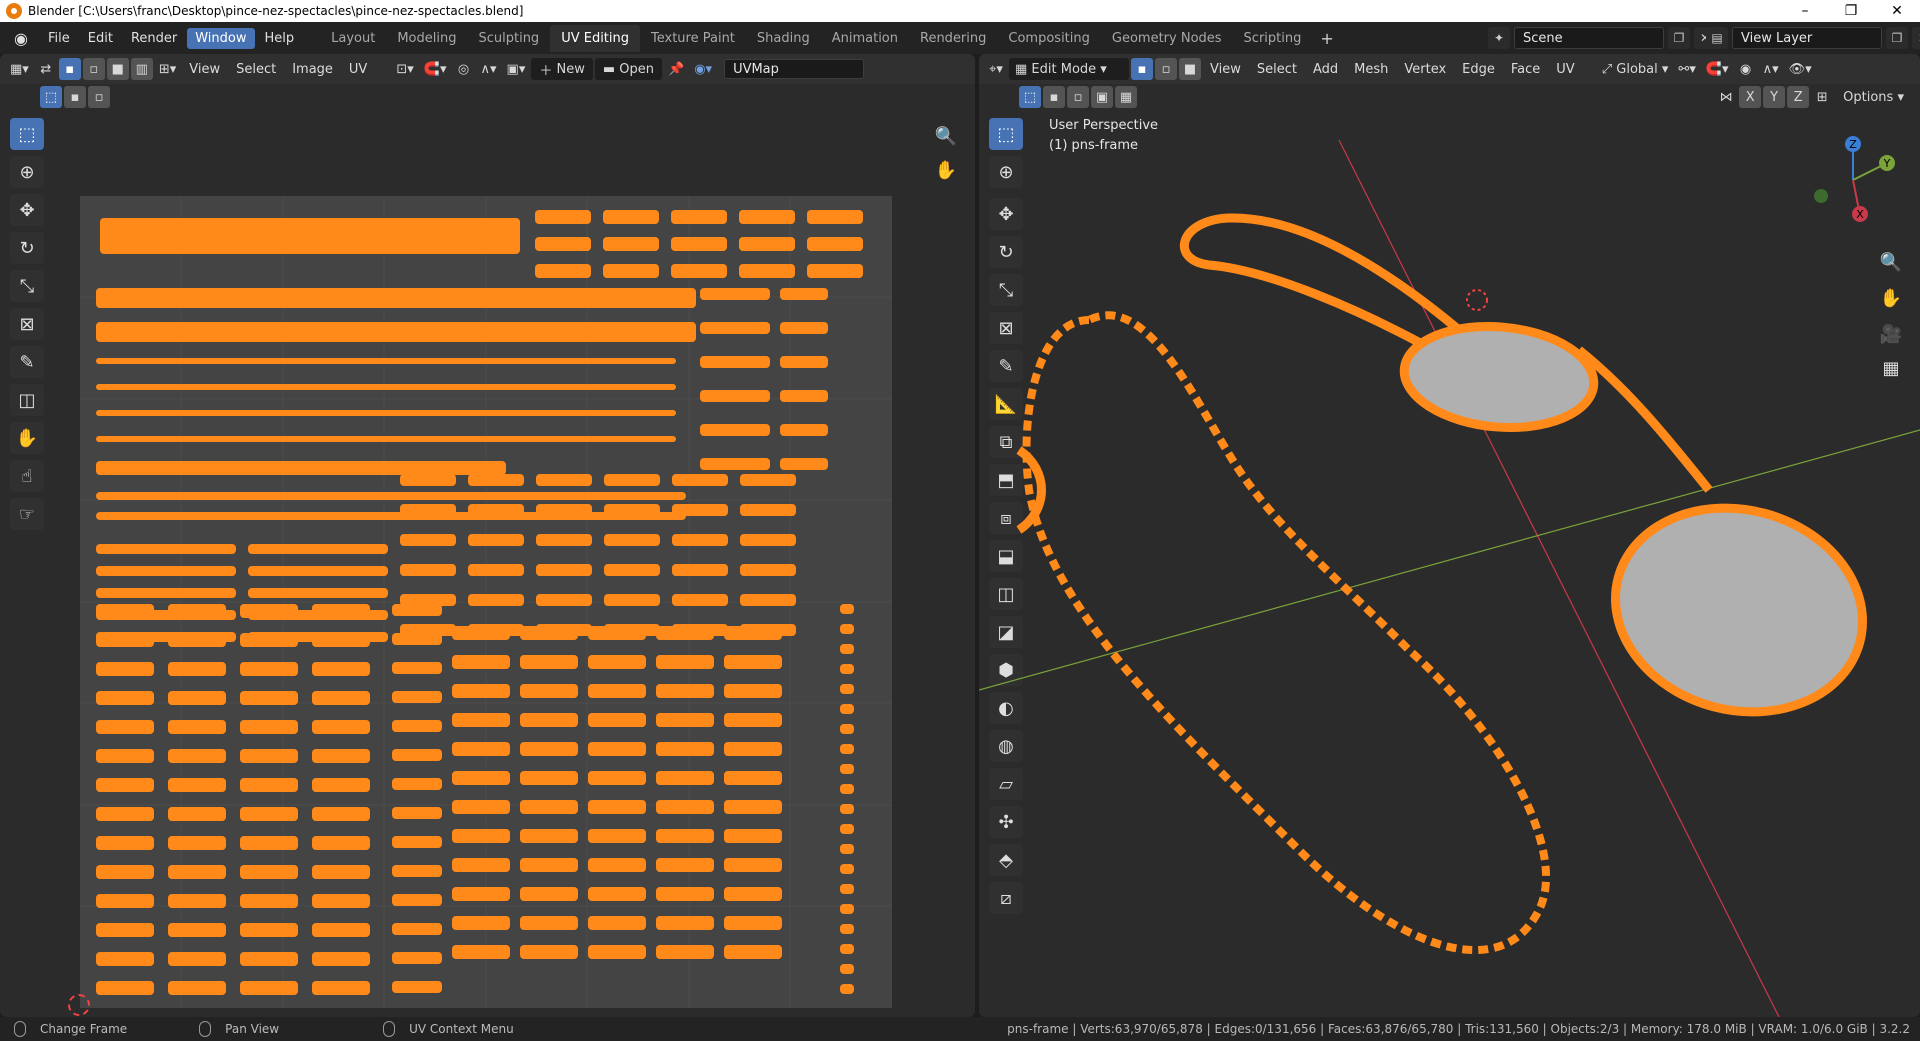 This screenshot has height=1041, width=1920. I want to click on blender-menu-icon: ◉, so click(21, 38).